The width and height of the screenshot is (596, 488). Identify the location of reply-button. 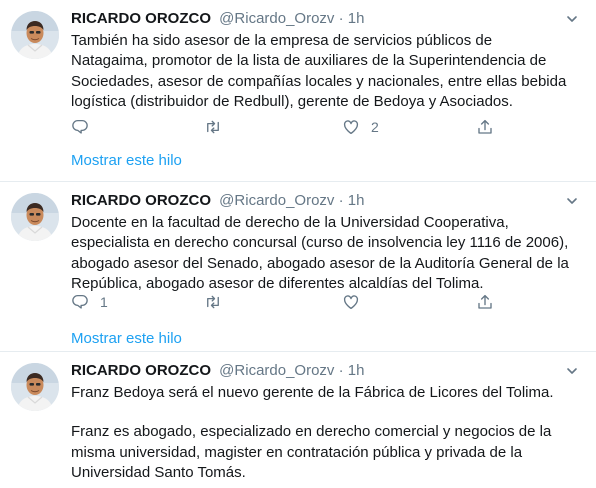
(85, 127).